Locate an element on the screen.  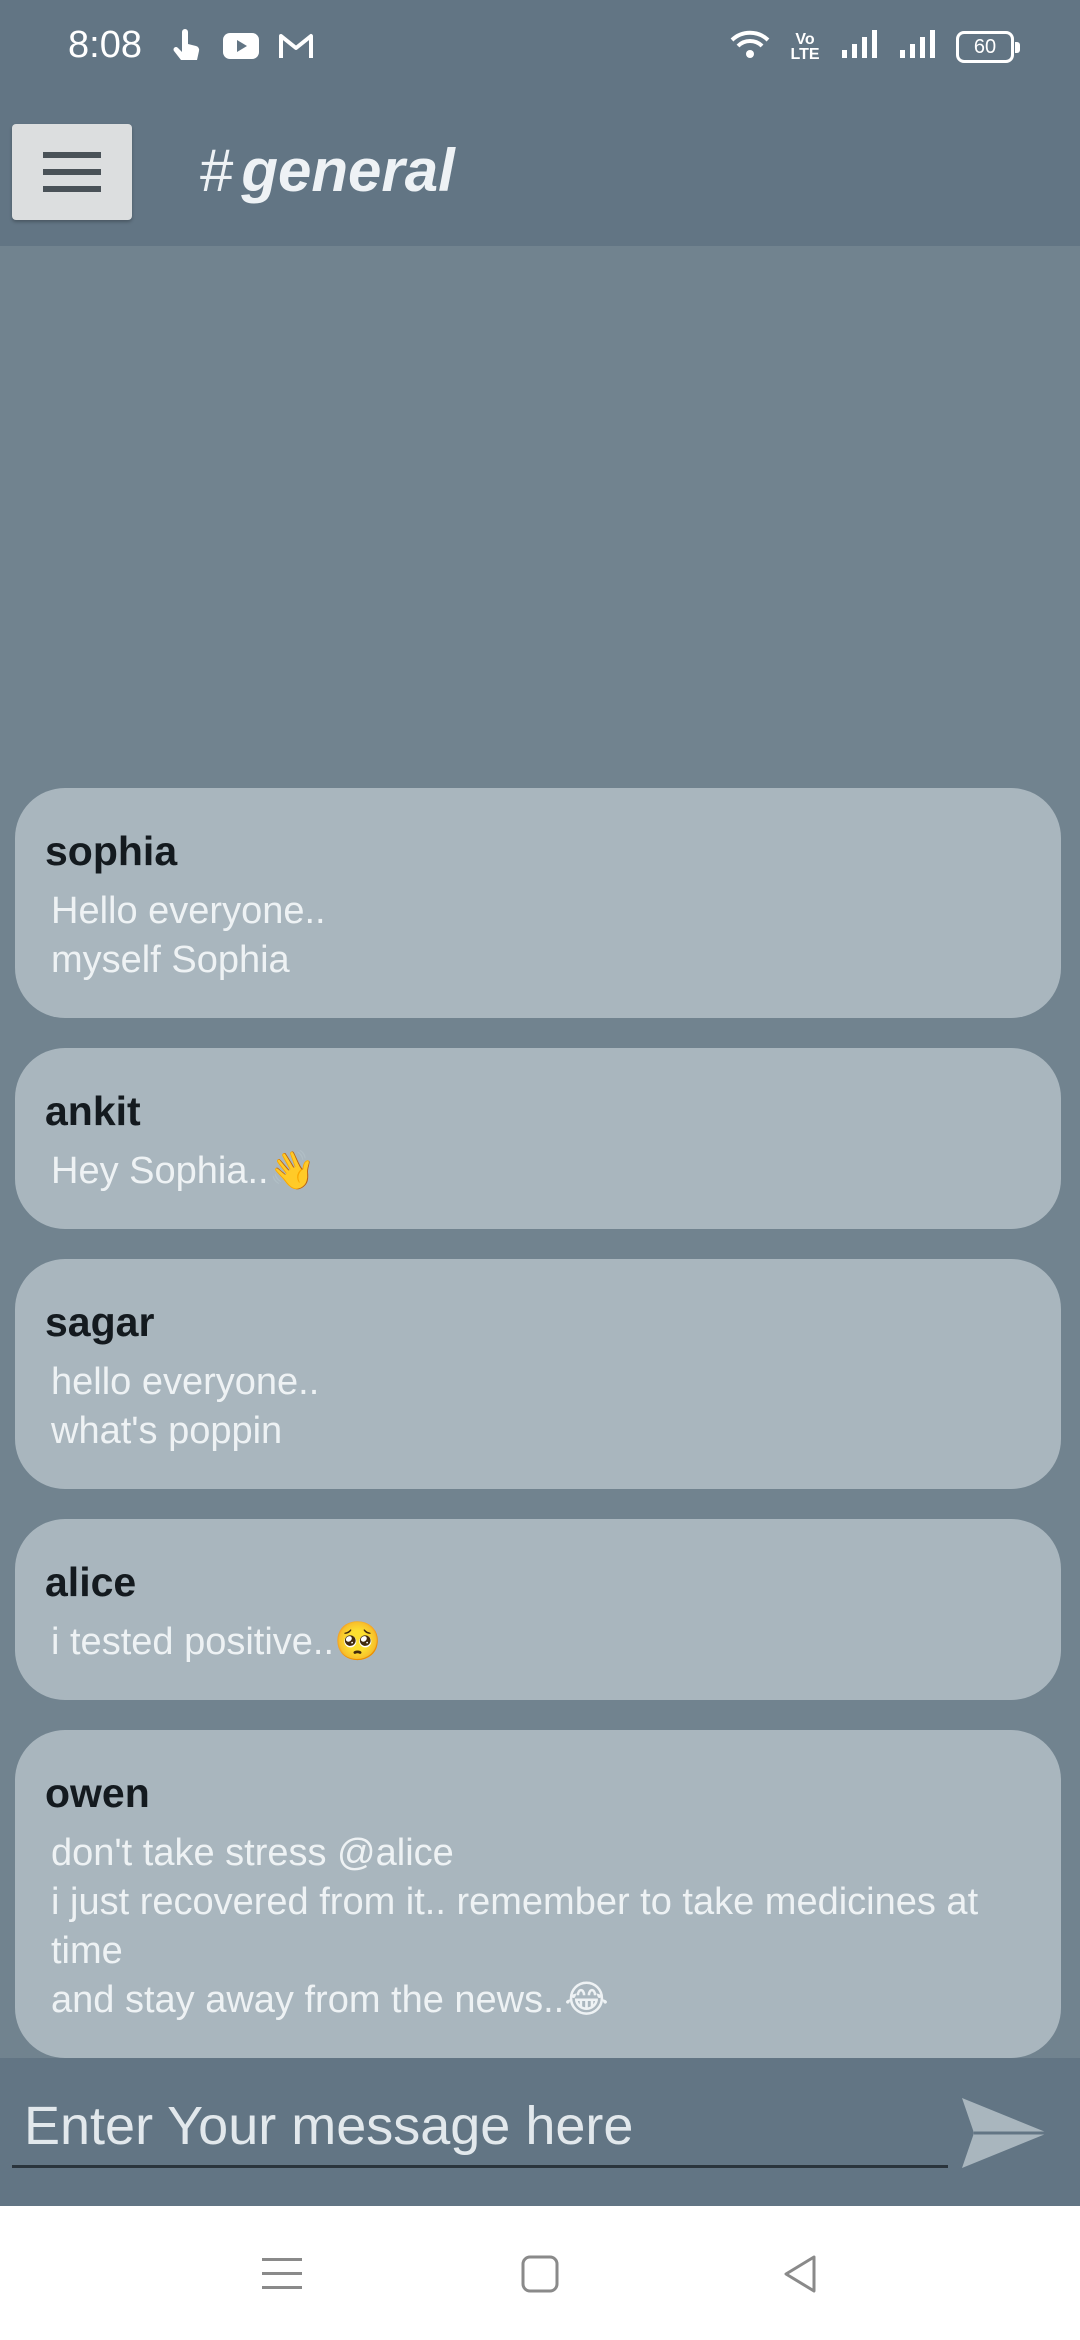
message-text: i tested positive..🥺 is located at coordinates (216, 1642).